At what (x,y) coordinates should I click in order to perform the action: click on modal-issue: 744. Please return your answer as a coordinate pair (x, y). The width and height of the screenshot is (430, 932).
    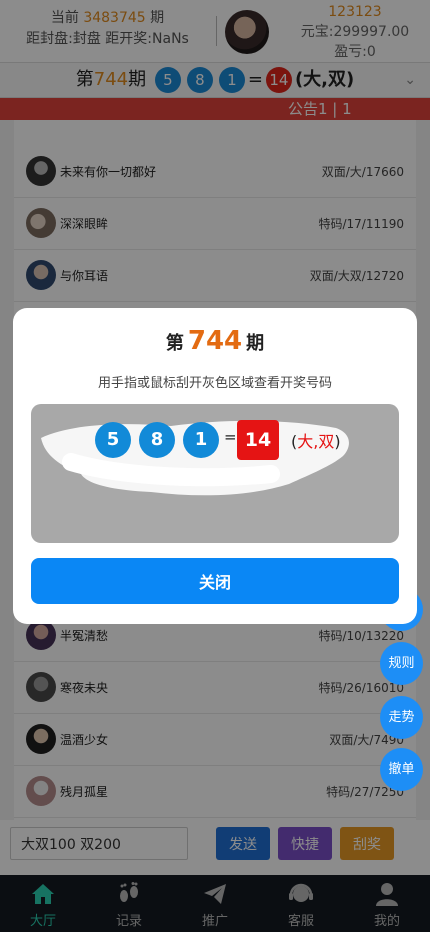
    Looking at the image, I should click on (215, 341).